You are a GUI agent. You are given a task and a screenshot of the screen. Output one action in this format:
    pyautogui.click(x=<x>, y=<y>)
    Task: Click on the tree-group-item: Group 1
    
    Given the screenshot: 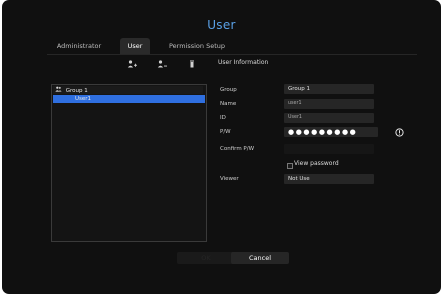 What is the action you would take?
    pyautogui.click(x=128, y=90)
    